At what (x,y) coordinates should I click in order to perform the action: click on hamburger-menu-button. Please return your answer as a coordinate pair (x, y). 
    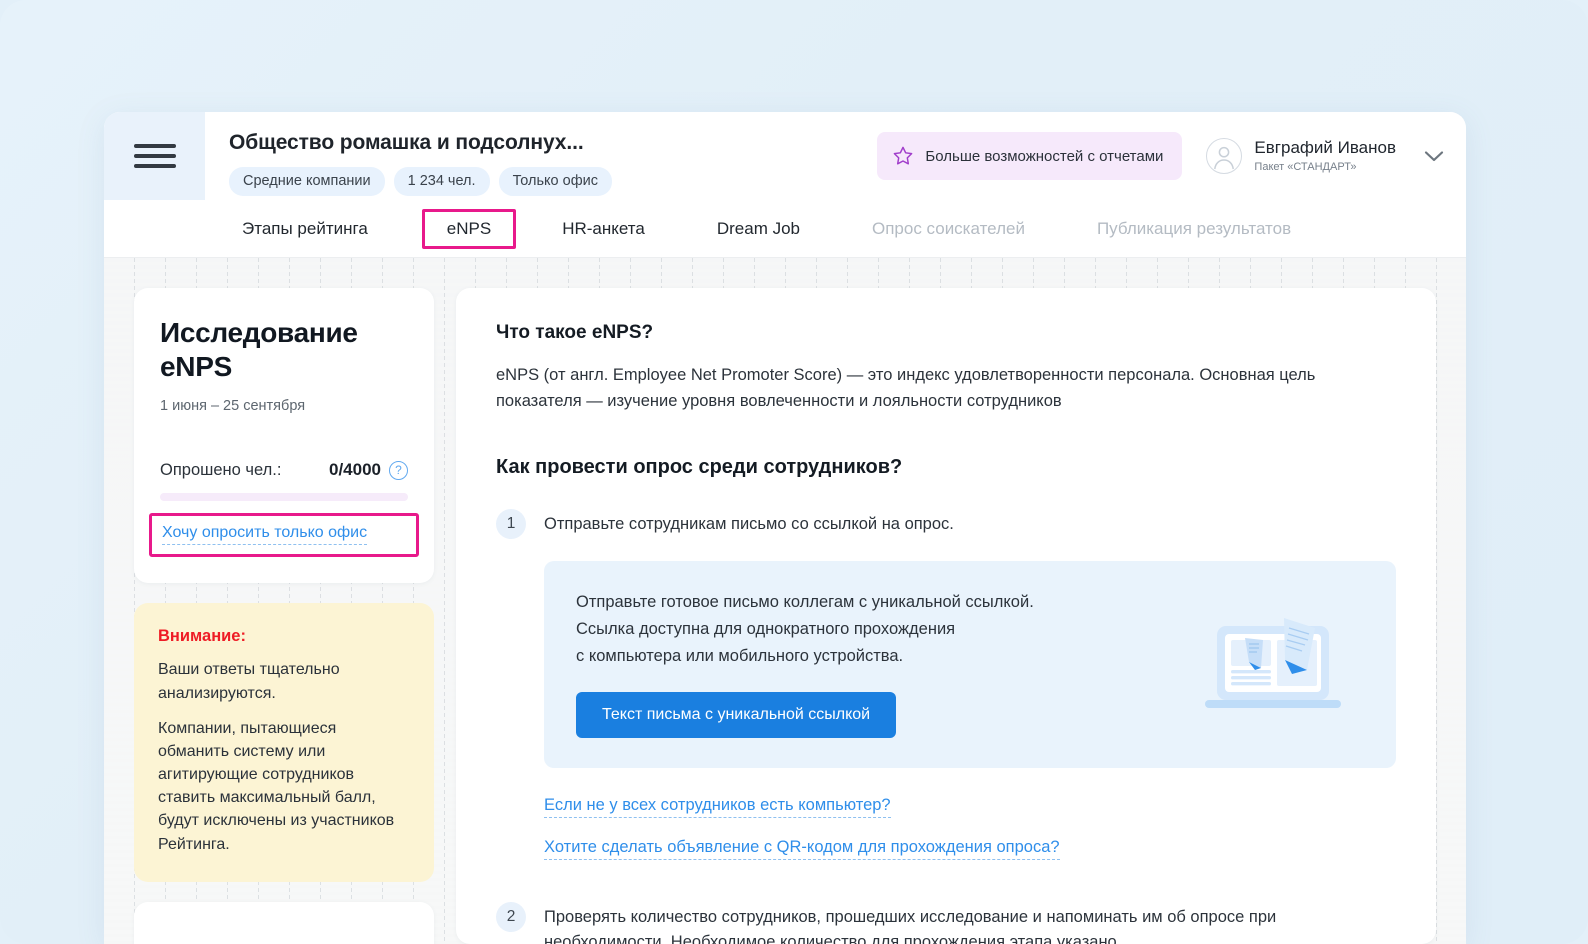
    Looking at the image, I should click on (154, 156).